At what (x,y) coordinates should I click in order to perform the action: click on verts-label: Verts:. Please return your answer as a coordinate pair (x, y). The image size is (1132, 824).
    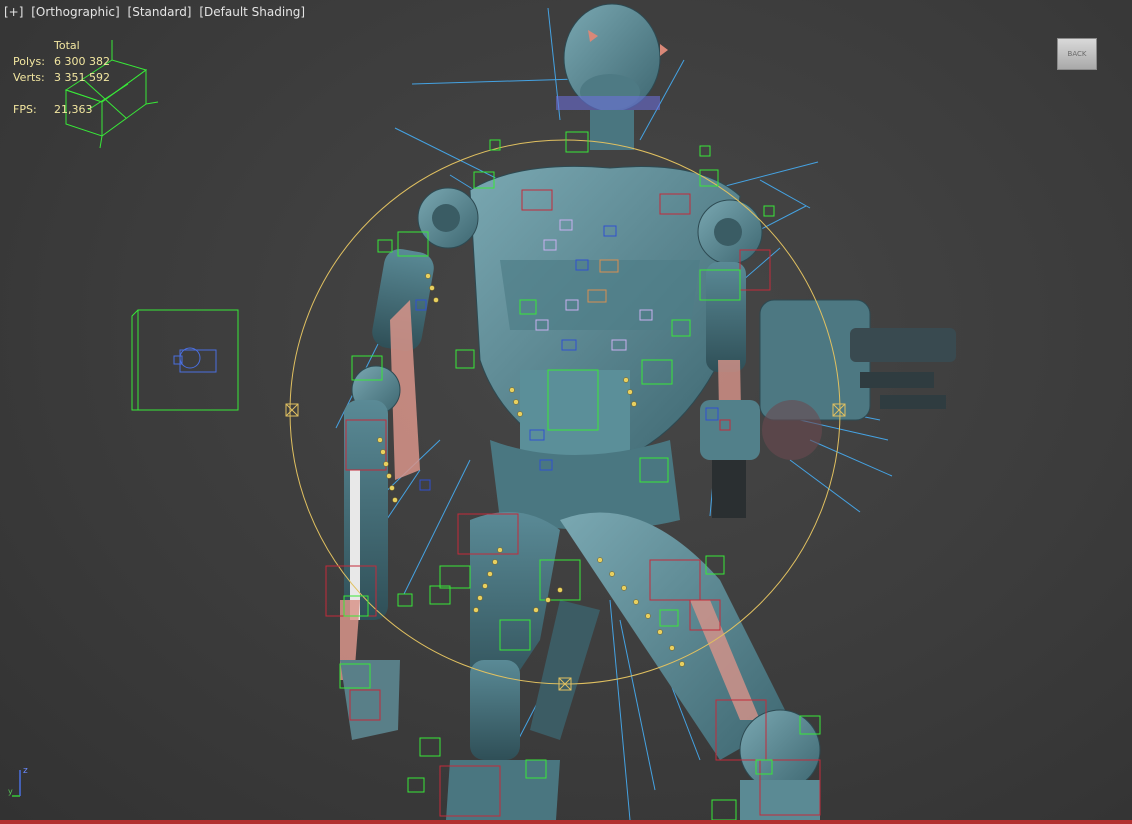
    Looking at the image, I should click on (29, 77).